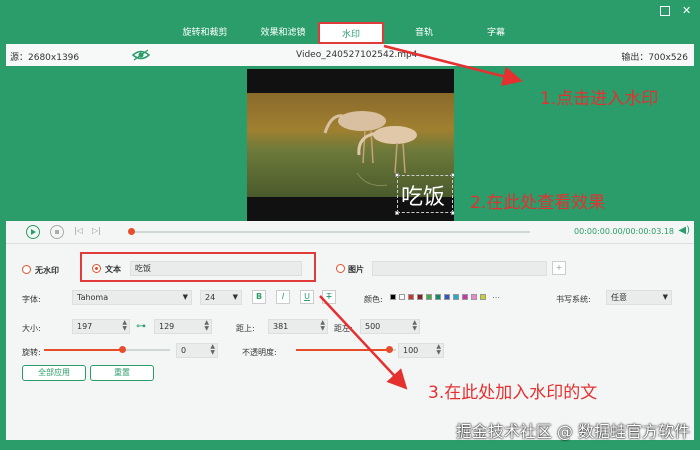 The height and width of the screenshot is (450, 700). What do you see at coordinates (96, 230) in the screenshot?
I see `next-frame-icon: ▷|` at bounding box center [96, 230].